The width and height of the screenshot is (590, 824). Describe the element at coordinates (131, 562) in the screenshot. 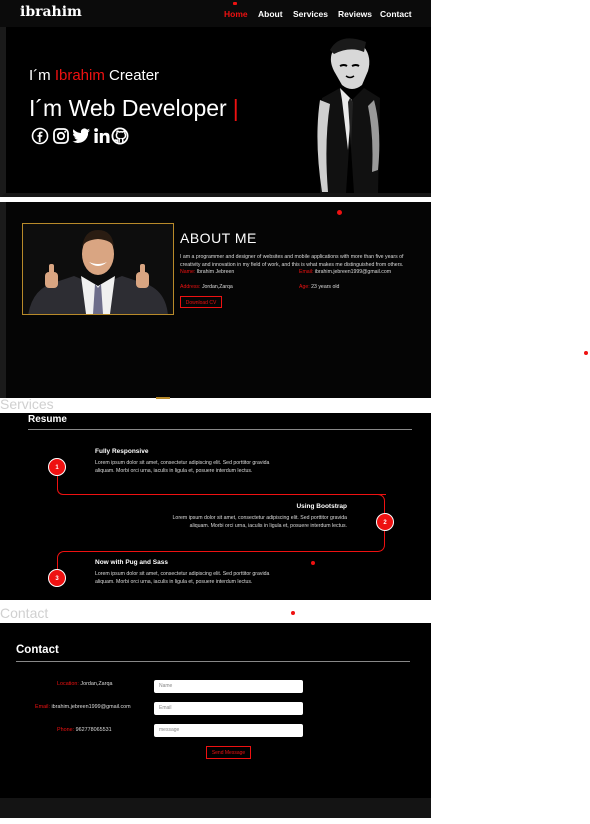

I see `timeline-step-title: Now with Pug and Sass` at that location.